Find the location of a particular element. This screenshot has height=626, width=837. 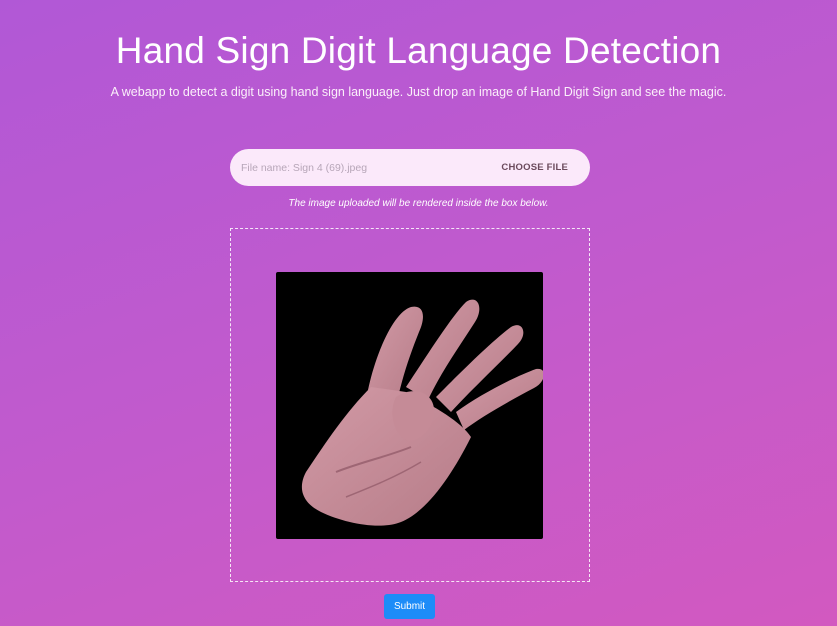

hand-sign-image is located at coordinates (422, 412).